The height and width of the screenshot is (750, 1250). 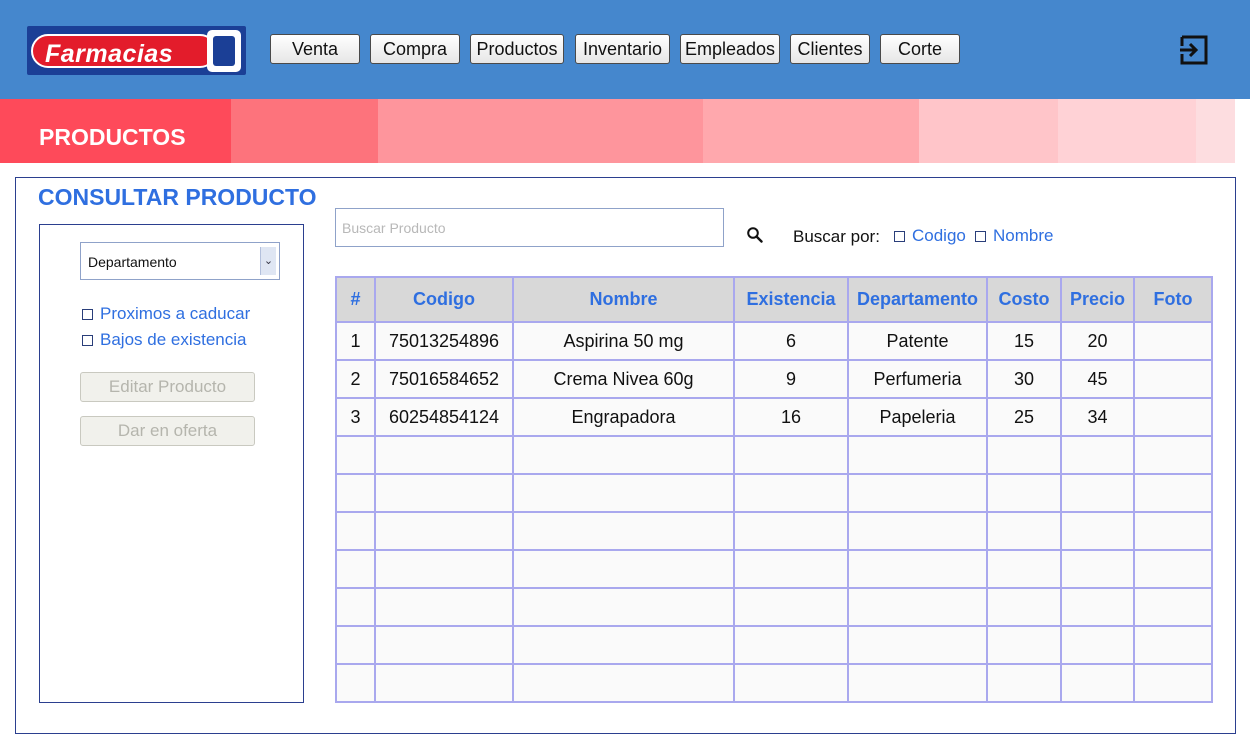 What do you see at coordinates (1023, 235) in the screenshot?
I see `checkbox-label: Nombre` at bounding box center [1023, 235].